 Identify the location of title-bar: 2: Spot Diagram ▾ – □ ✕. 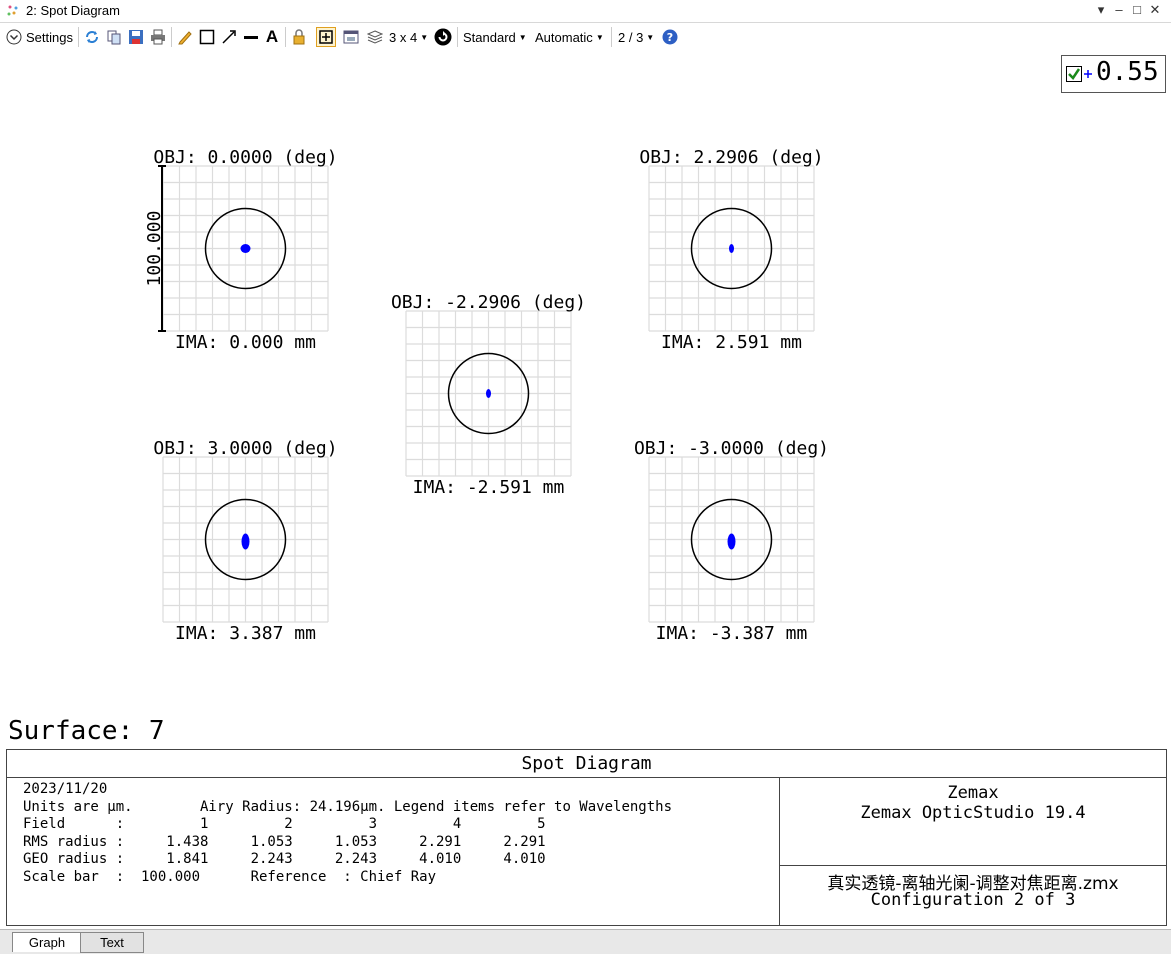
(585, 11).